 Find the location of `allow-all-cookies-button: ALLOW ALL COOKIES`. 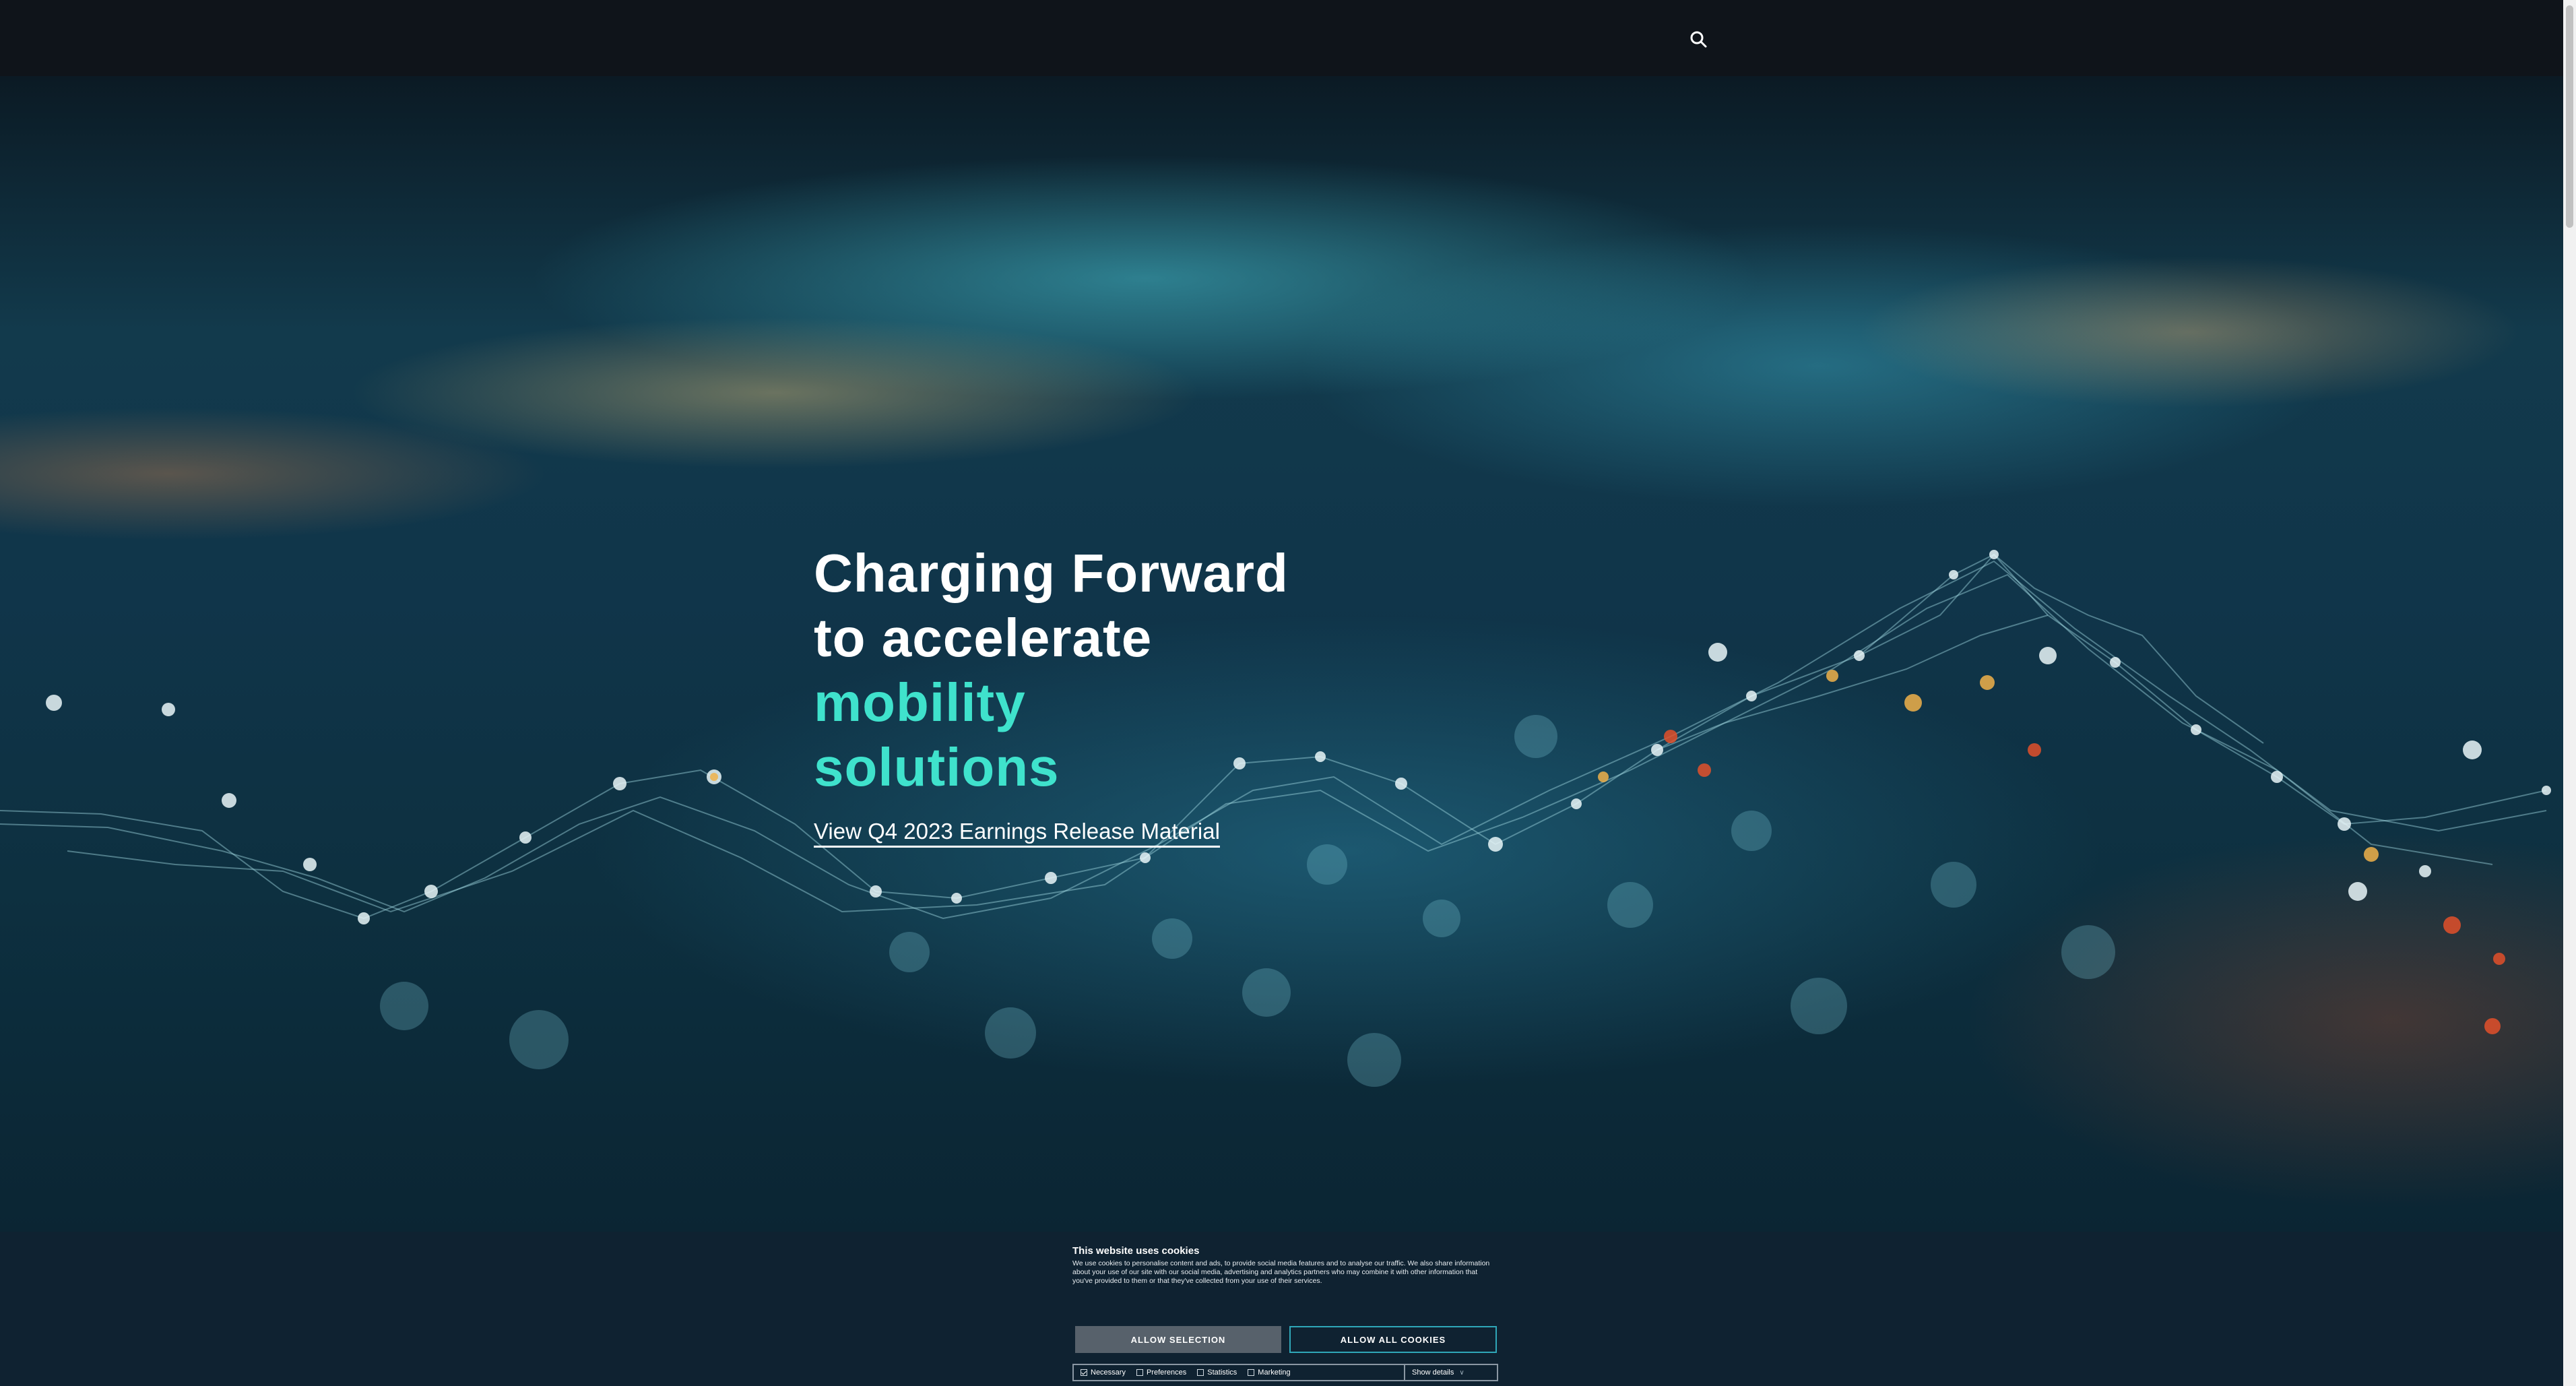

allow-all-cookies-button: ALLOW ALL COOKIES is located at coordinates (1393, 1340).